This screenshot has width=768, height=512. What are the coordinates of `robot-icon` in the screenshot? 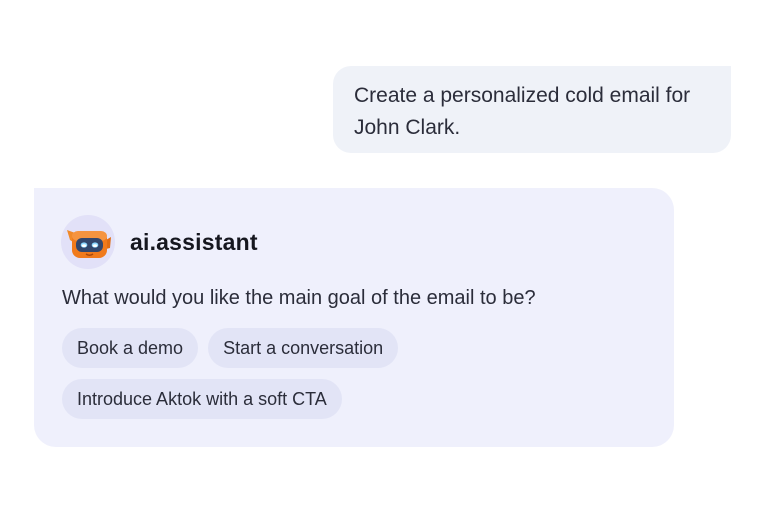 It's located at (89, 244).